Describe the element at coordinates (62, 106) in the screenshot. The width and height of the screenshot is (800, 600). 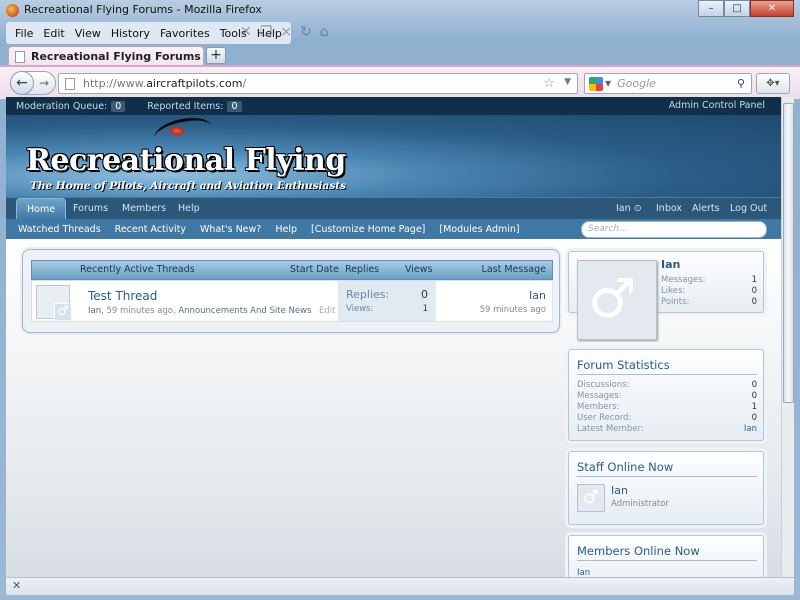
I see `moderation-label: Moderation Queue:` at that location.